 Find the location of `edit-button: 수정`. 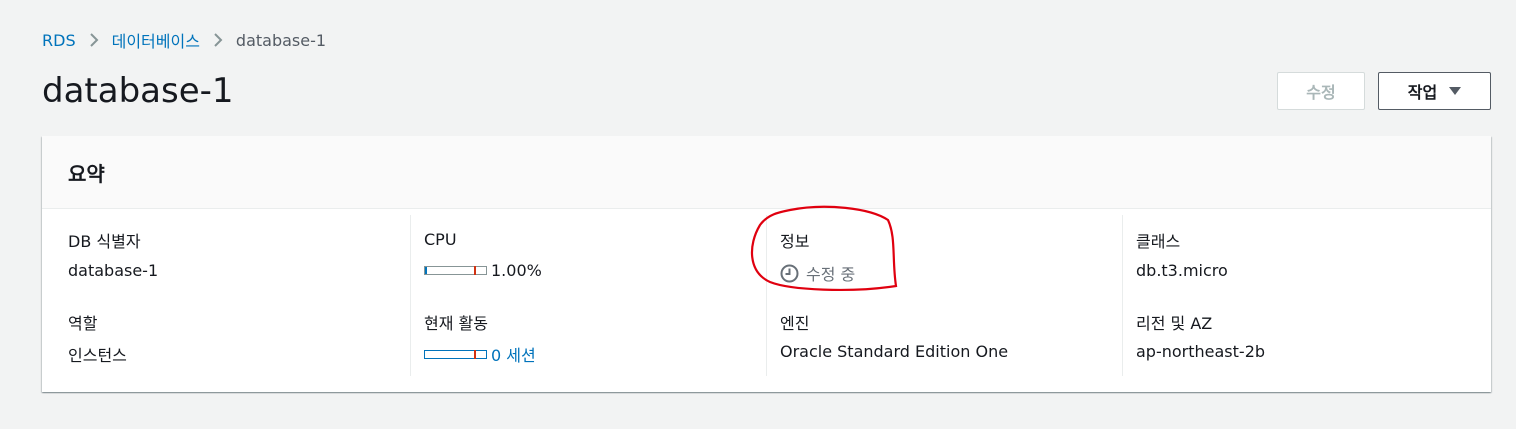

edit-button: 수정 is located at coordinates (1321, 91).